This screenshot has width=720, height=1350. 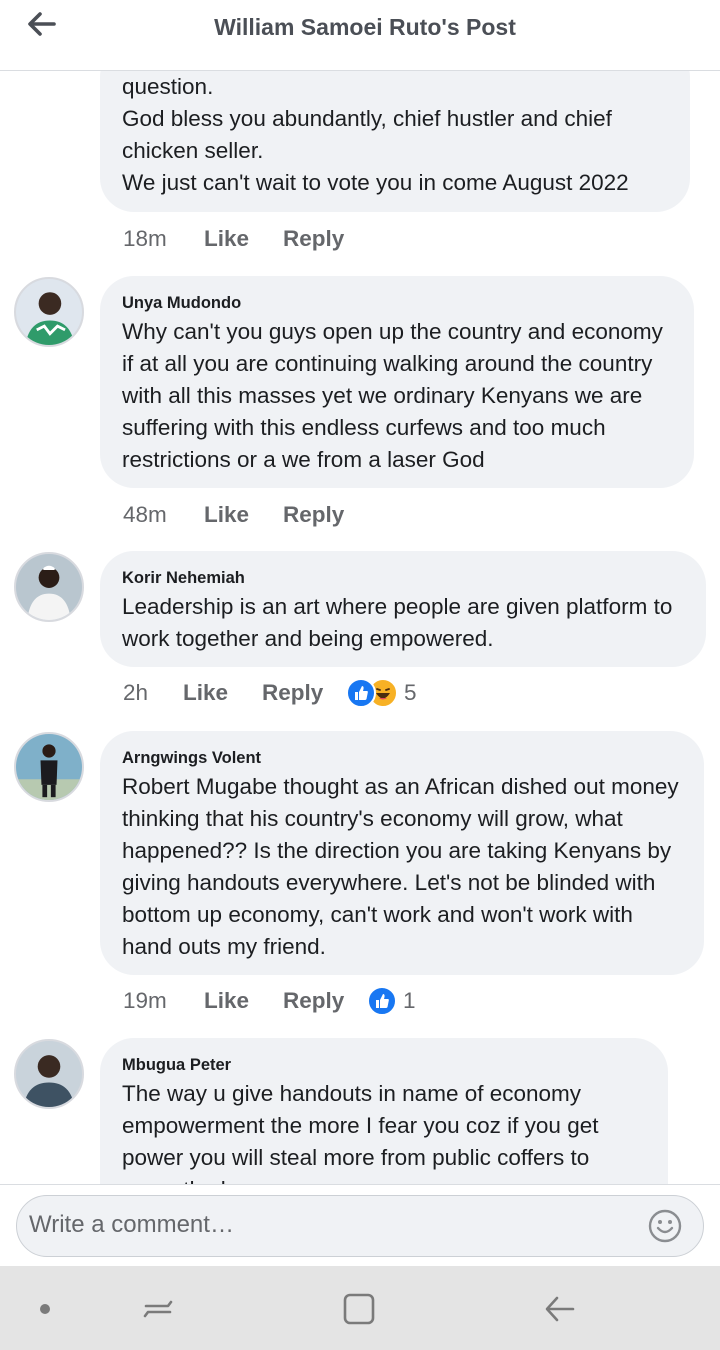 I want to click on comment-actions: 2h Like Reply 5, so click(x=270, y=693).